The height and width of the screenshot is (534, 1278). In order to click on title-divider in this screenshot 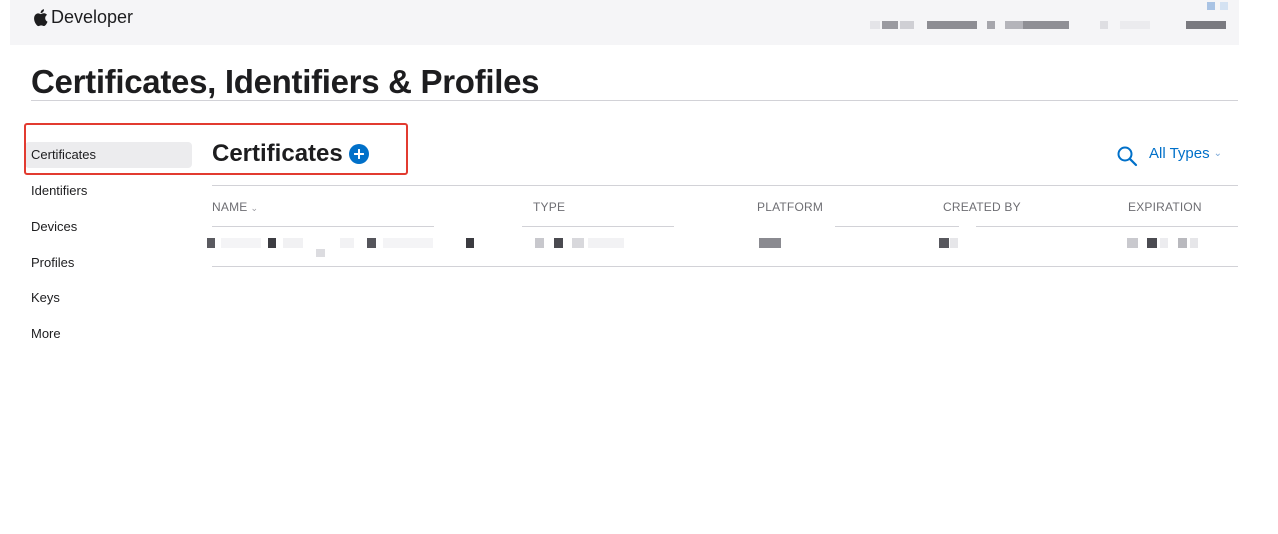, I will do `click(634, 100)`.